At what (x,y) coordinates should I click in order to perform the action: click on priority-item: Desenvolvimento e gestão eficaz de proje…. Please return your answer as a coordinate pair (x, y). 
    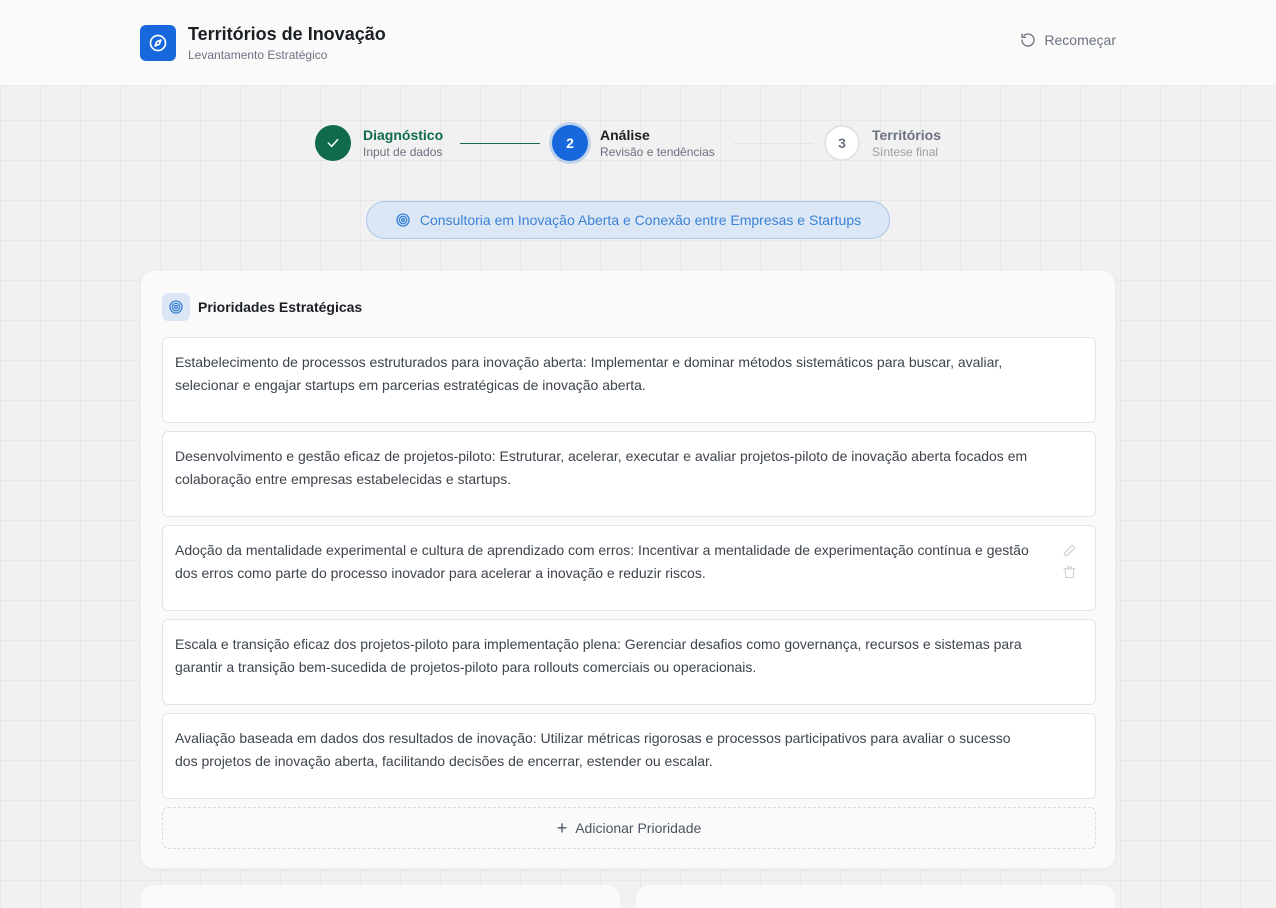
    Looking at the image, I should click on (629, 474).